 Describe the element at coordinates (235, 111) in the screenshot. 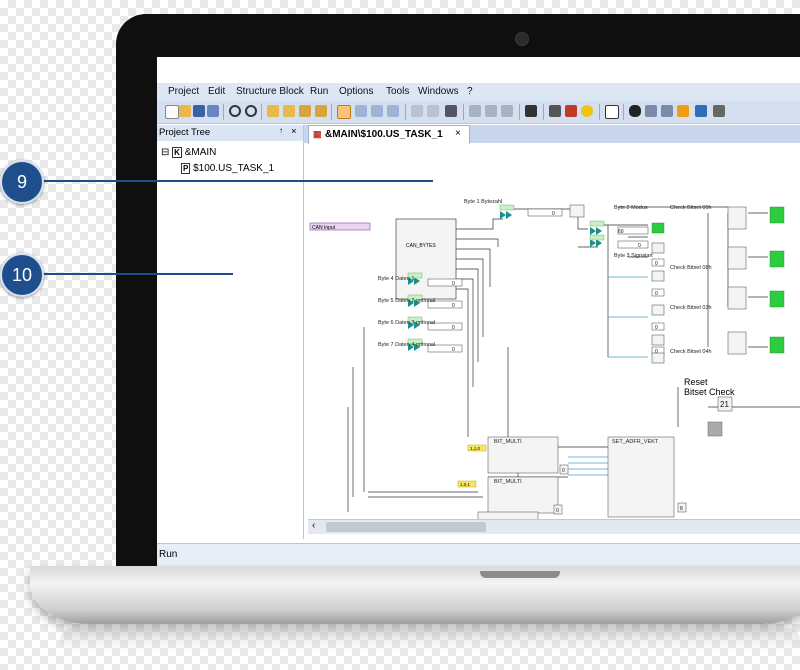

I see `zoom-in-icon` at that location.